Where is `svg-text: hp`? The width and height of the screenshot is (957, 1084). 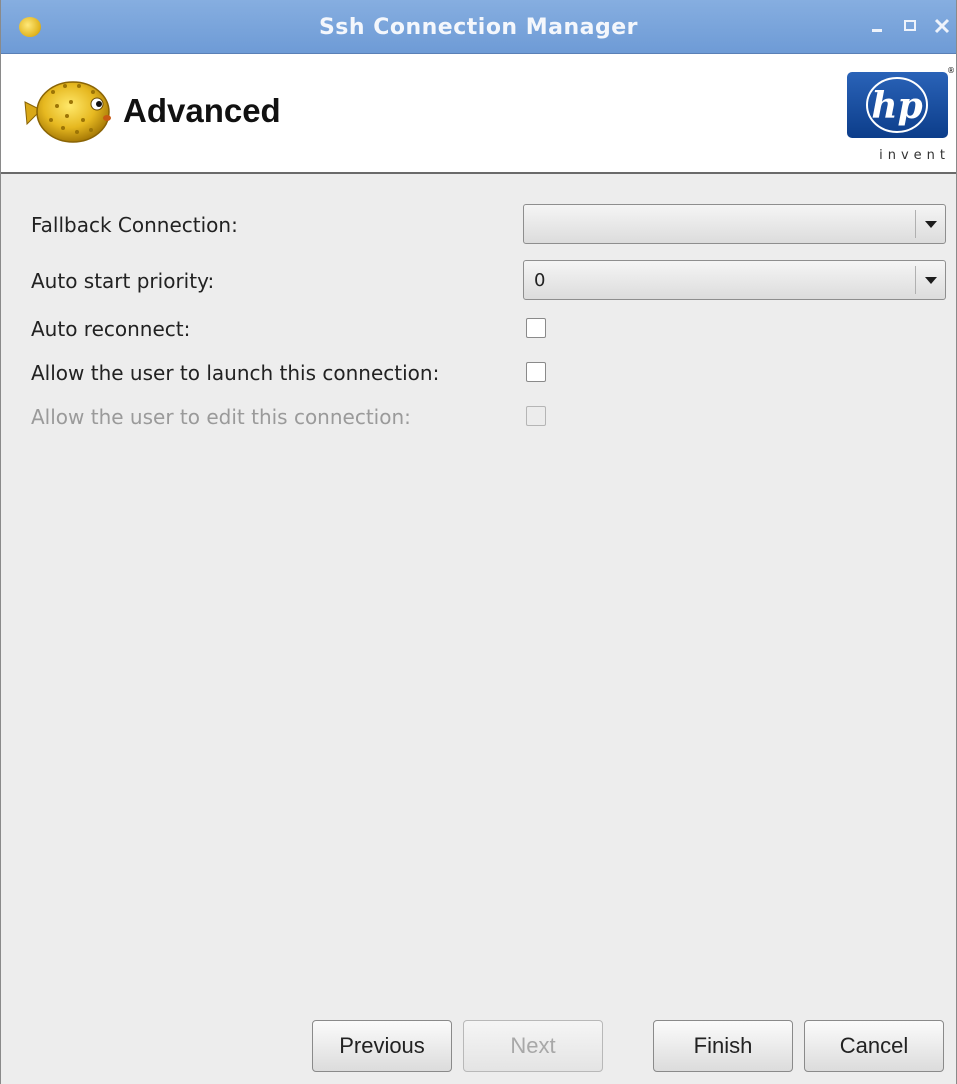 svg-text: hp is located at coordinates (896, 106).